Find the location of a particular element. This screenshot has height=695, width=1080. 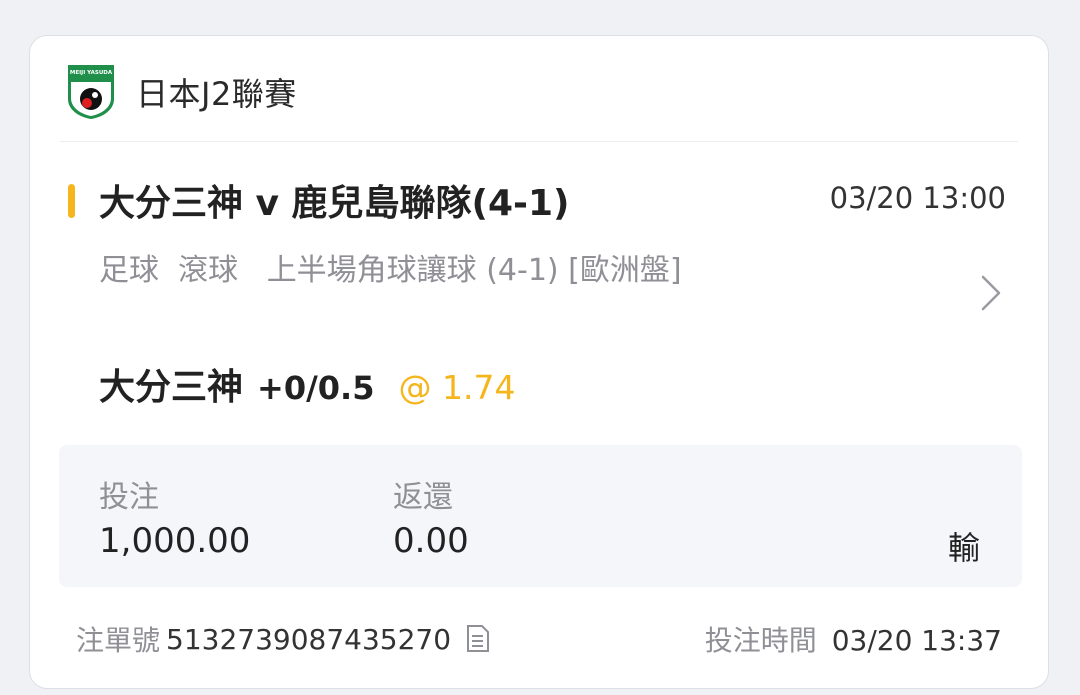

bet-selection: 大分三神 +0/0.5 @ 1.74 is located at coordinates (307, 384).